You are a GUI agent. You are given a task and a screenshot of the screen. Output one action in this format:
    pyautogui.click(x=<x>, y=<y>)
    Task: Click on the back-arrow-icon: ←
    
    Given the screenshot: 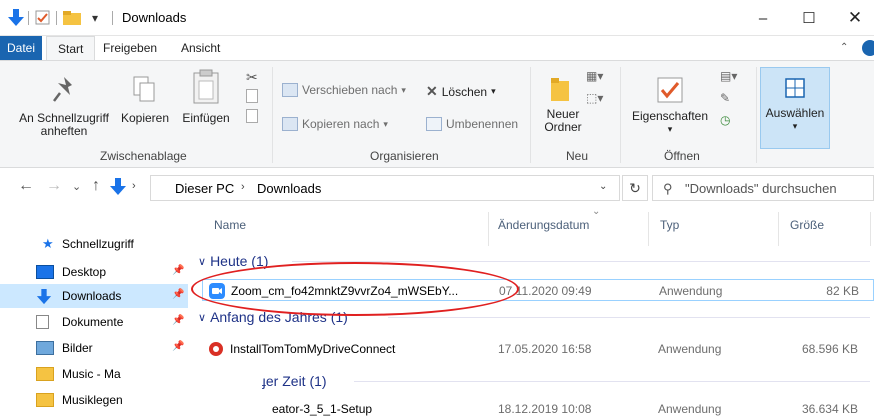 What is the action you would take?
    pyautogui.click(x=26, y=186)
    